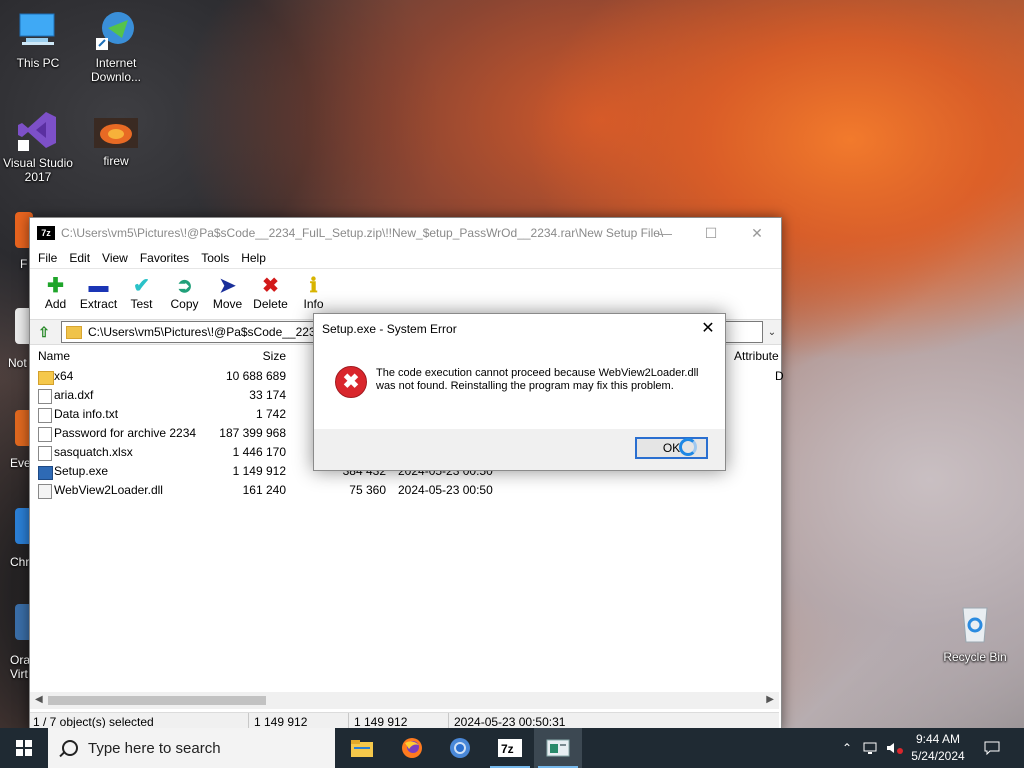 This screenshot has height=768, width=1024. I want to click on firefox-icon, so click(412, 748).